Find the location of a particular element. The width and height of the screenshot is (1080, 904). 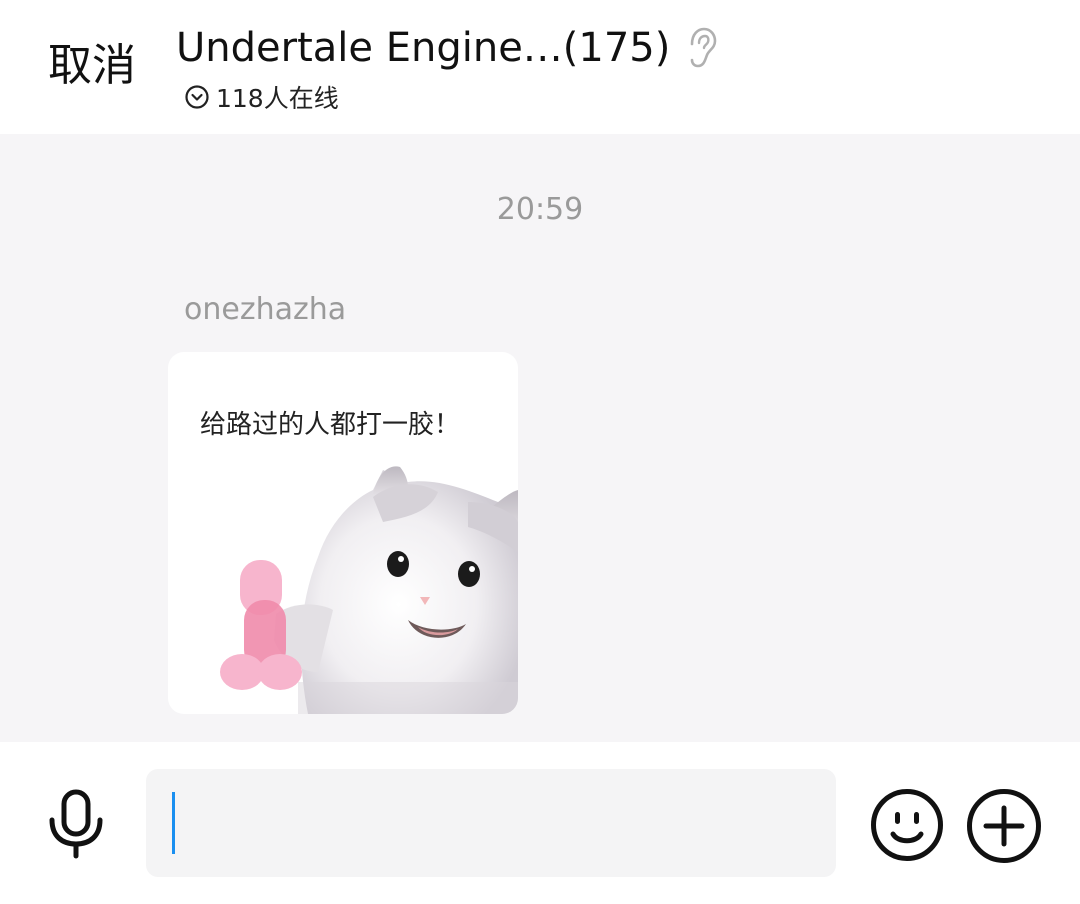

chat-header: 取消 Undertale Engine…(175) 118人在线 is located at coordinates (540, 67).